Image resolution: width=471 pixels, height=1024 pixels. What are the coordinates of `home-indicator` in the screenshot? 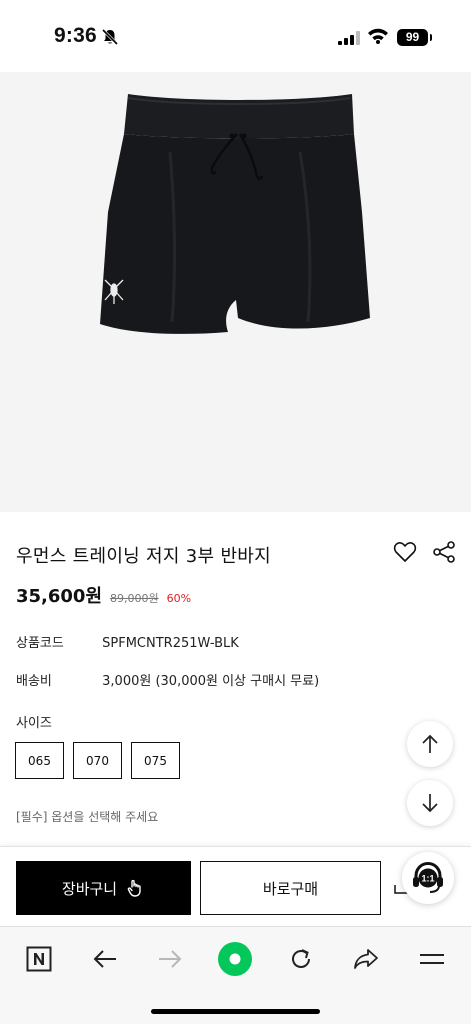 It's located at (235, 1011).